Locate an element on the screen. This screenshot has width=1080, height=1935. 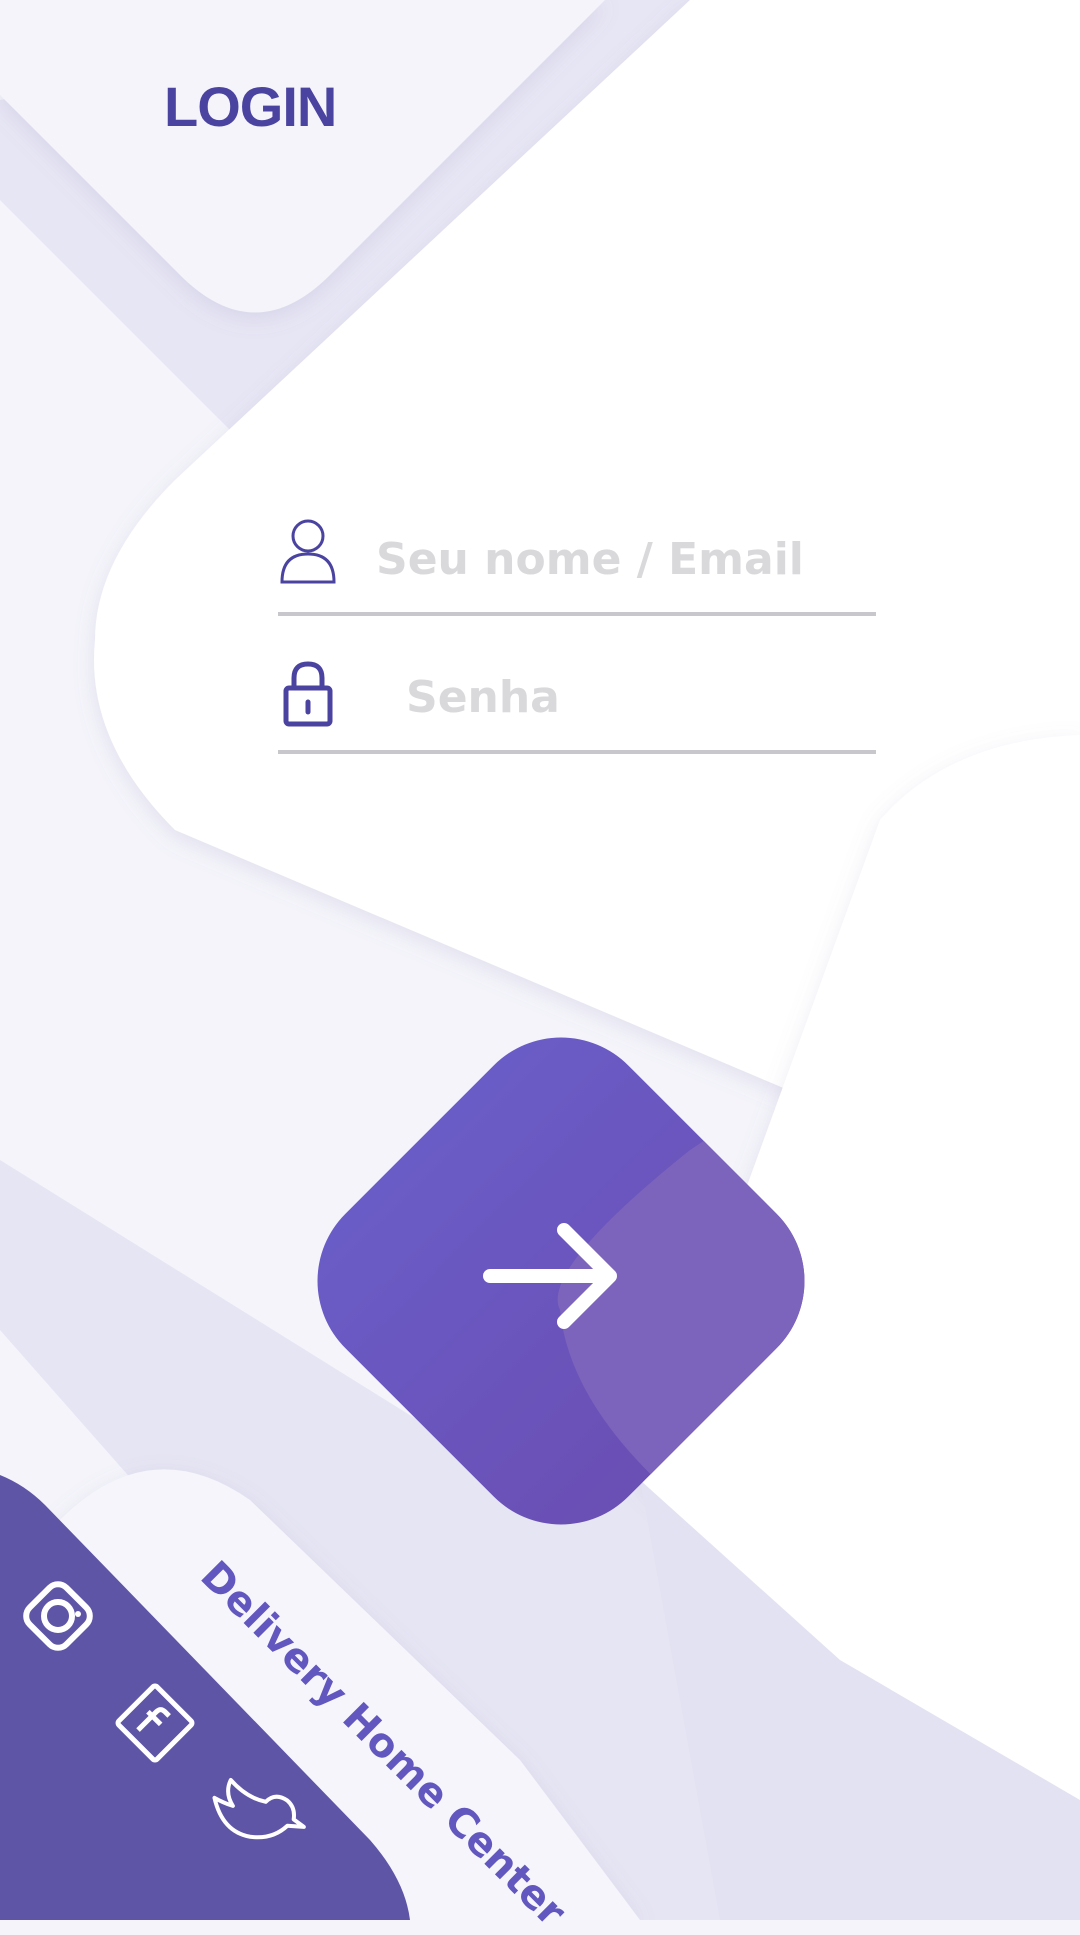
facebook-icon is located at coordinates (155, 1723).